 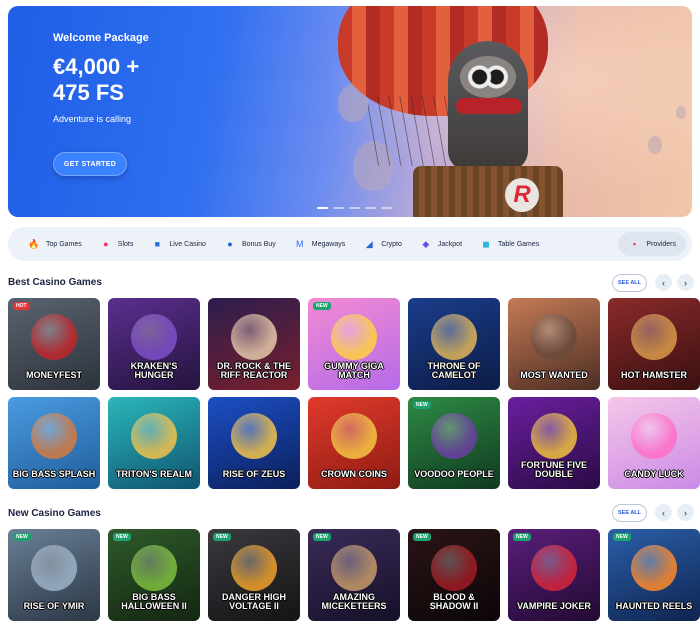 I want to click on category-providers: ▪ Providers, so click(x=652, y=244).